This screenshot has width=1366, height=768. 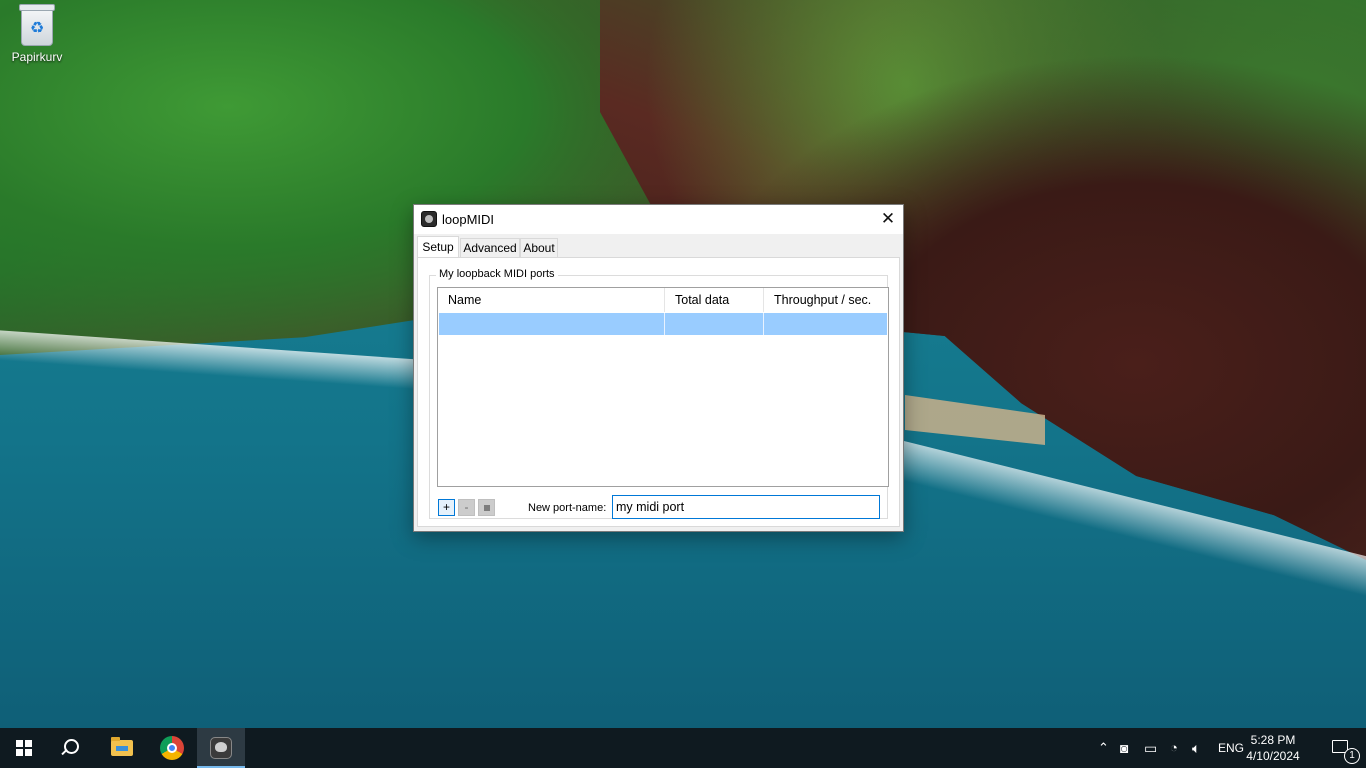 I want to click on close-button: ✕, so click(x=888, y=219).